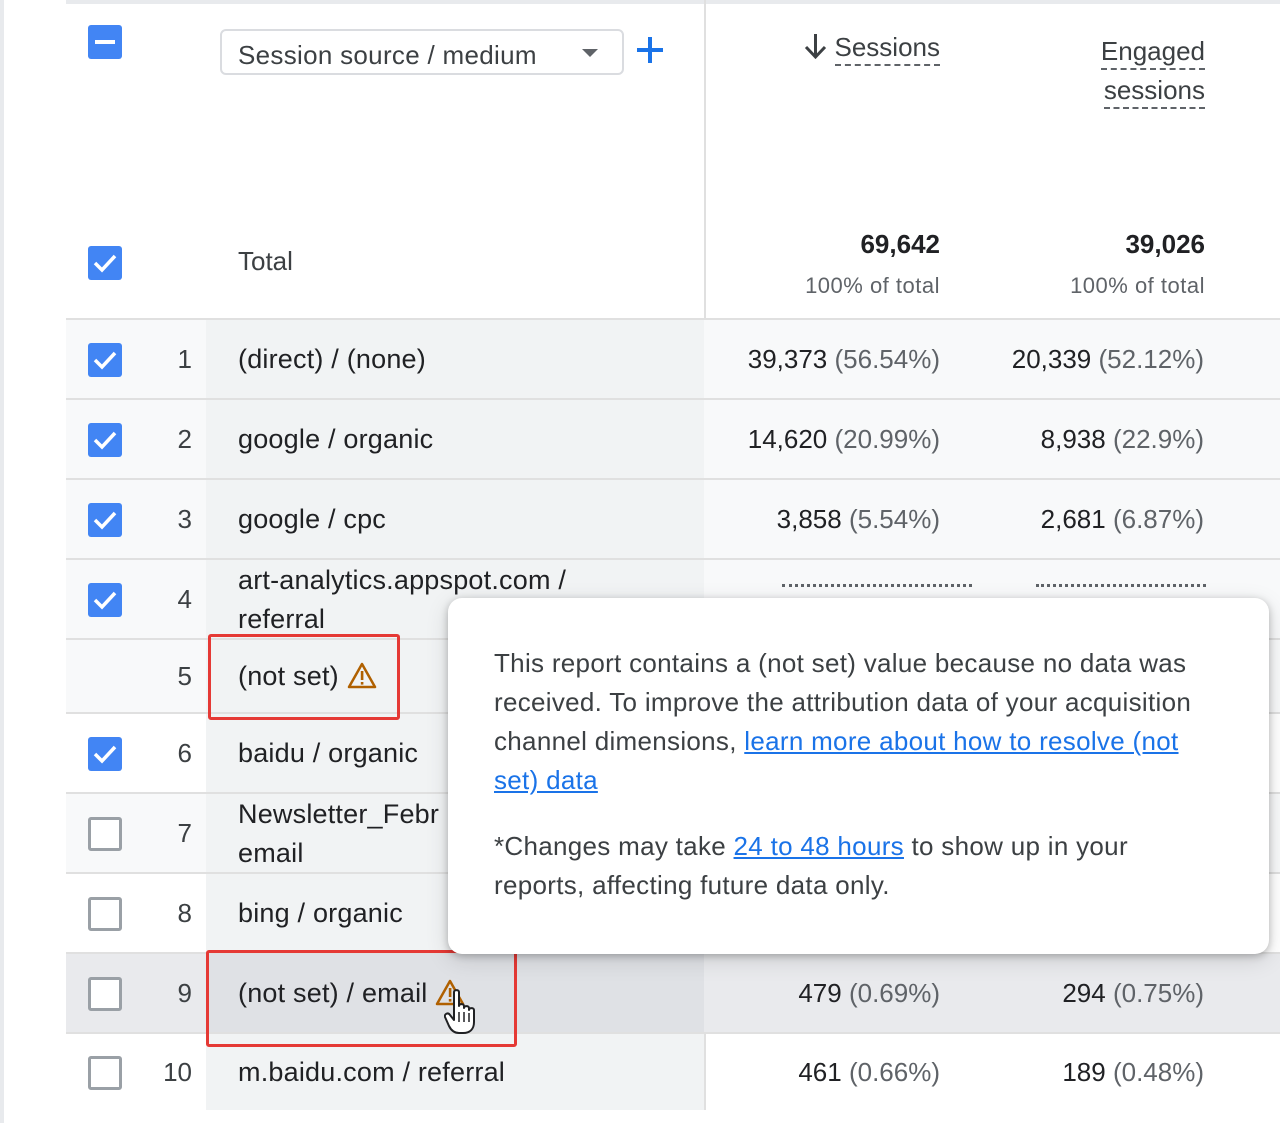 The image size is (1280, 1123). Describe the element at coordinates (819, 846) in the screenshot. I see `hours-link: 24 to 48 hours` at that location.